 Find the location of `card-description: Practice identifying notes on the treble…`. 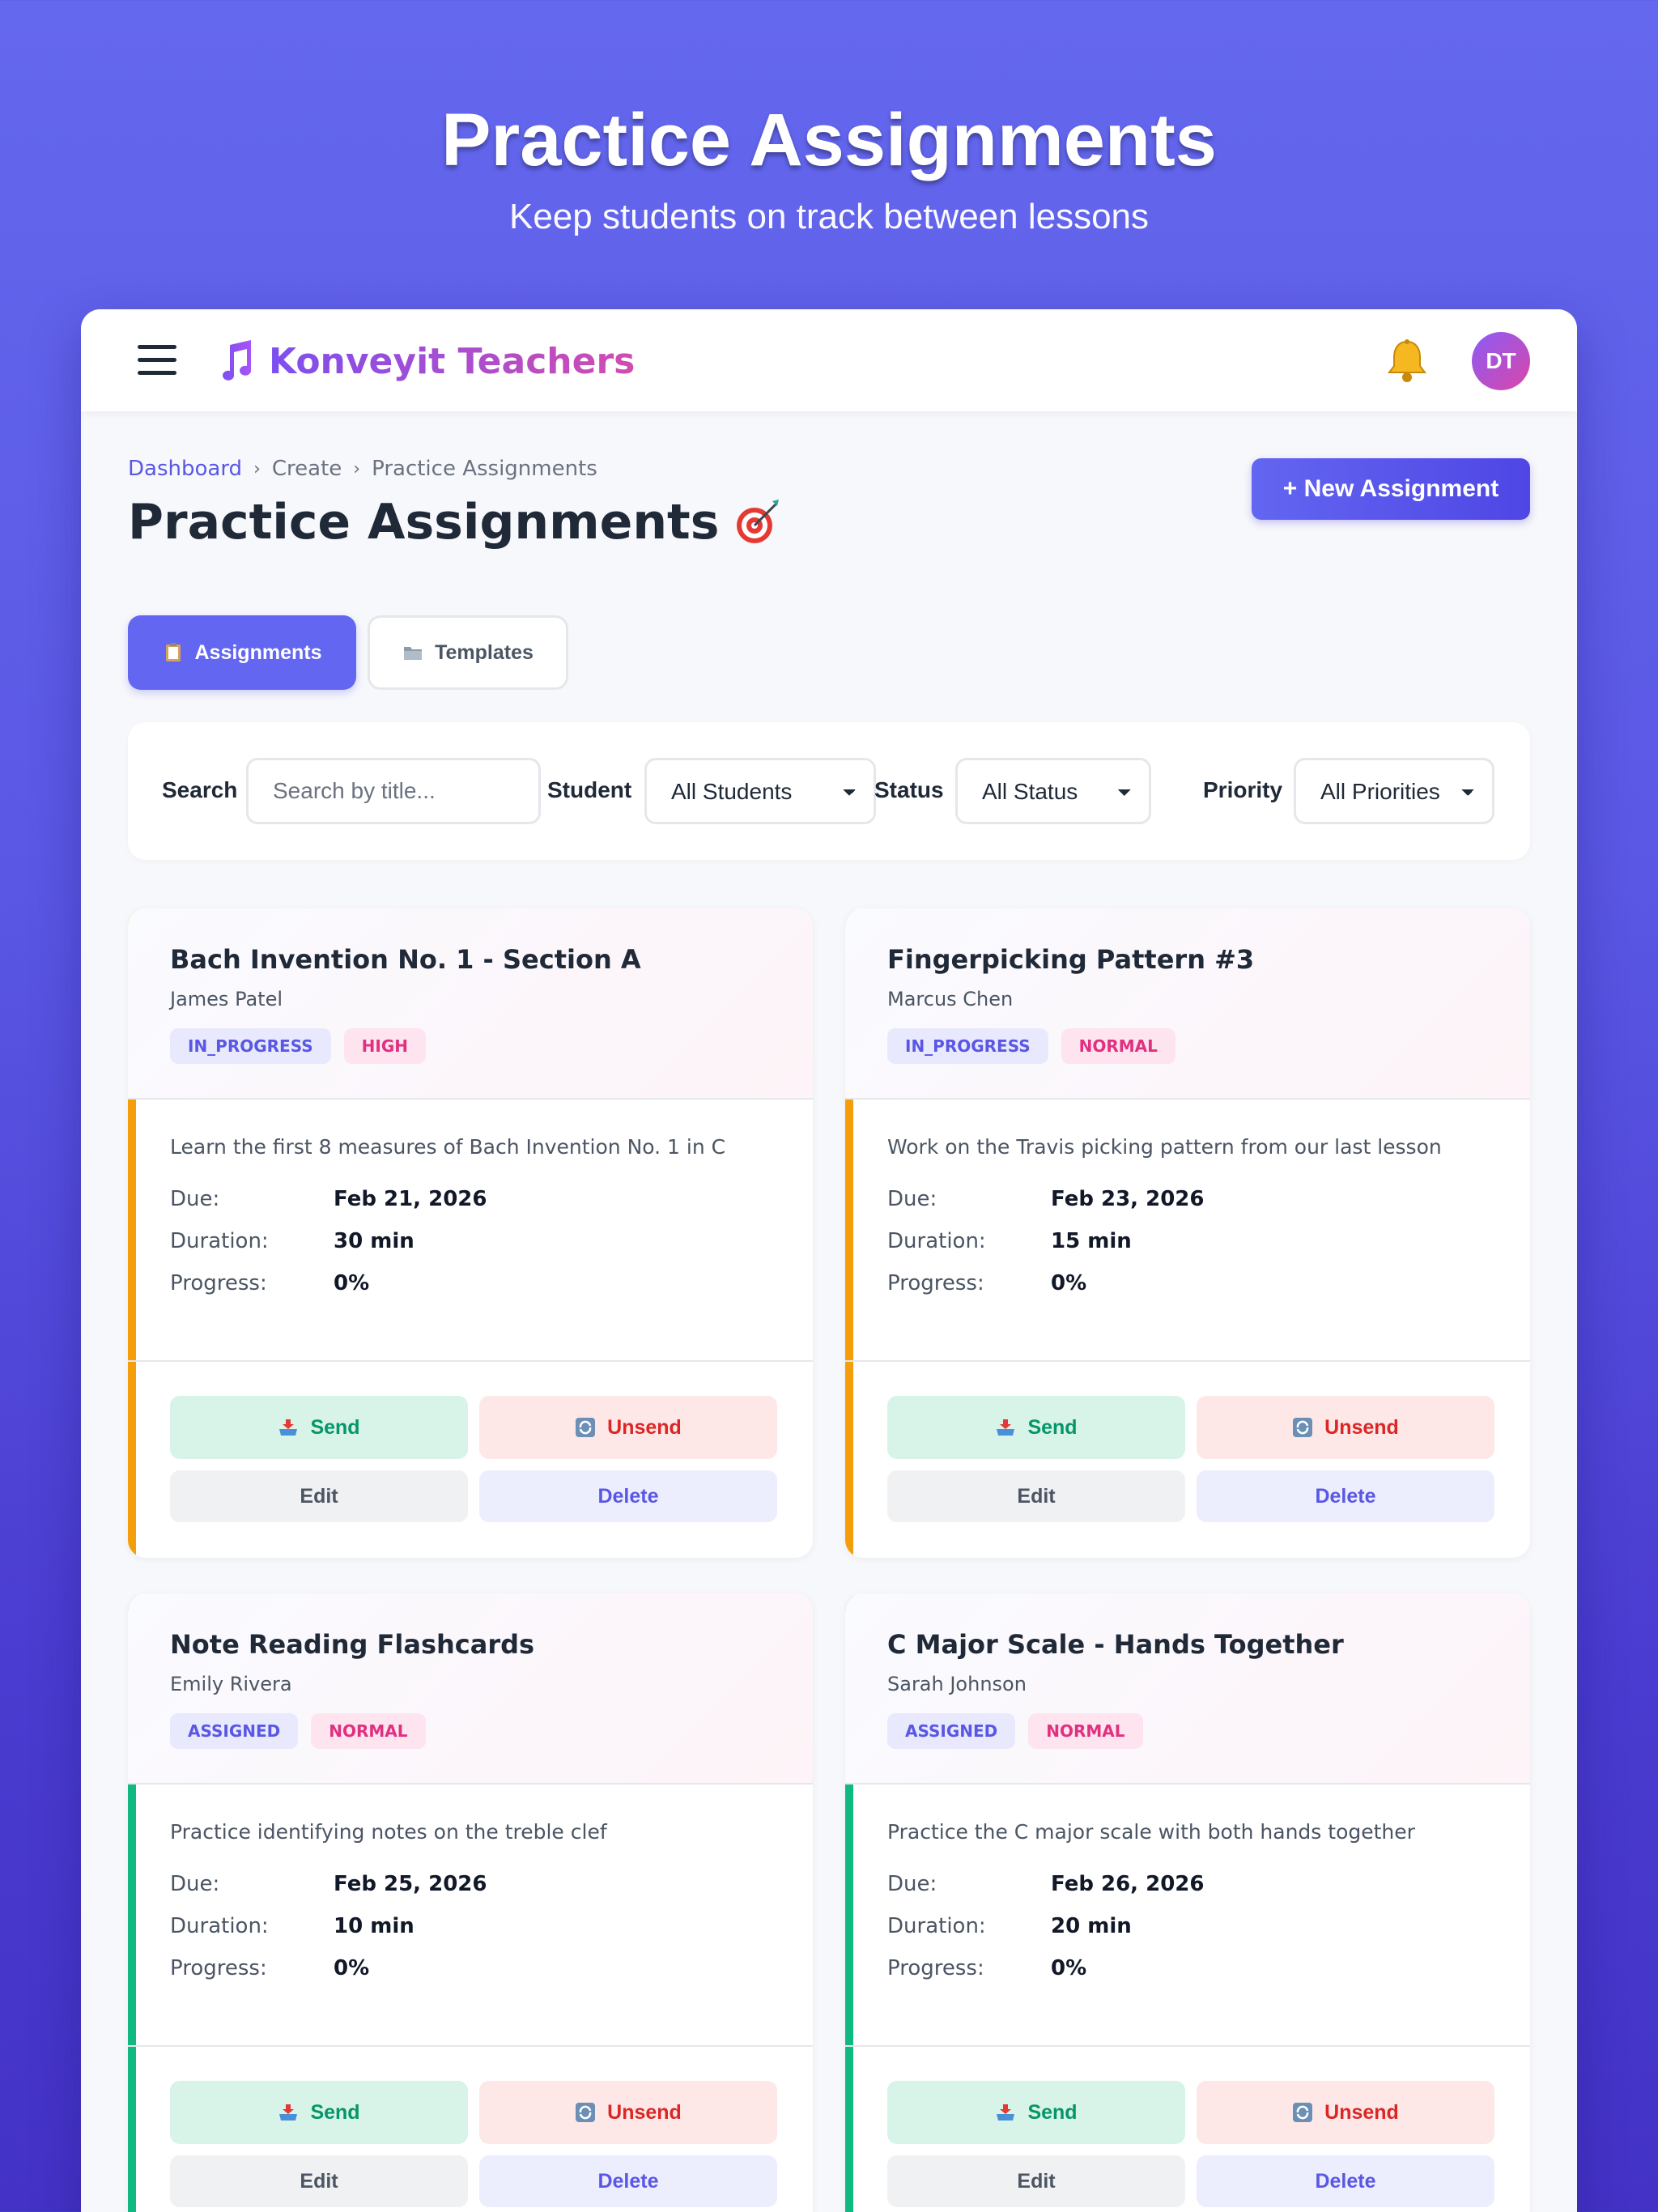

card-description: Practice identifying notes on the treble… is located at coordinates (388, 1832).